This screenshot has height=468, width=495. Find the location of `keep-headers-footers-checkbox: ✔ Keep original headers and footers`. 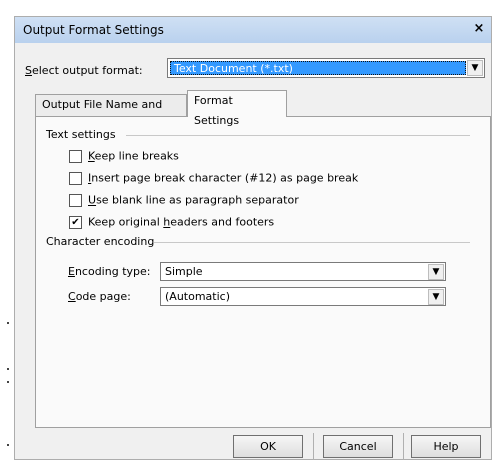

keep-headers-footers-checkbox: ✔ Keep original headers and footers is located at coordinates (171, 223).